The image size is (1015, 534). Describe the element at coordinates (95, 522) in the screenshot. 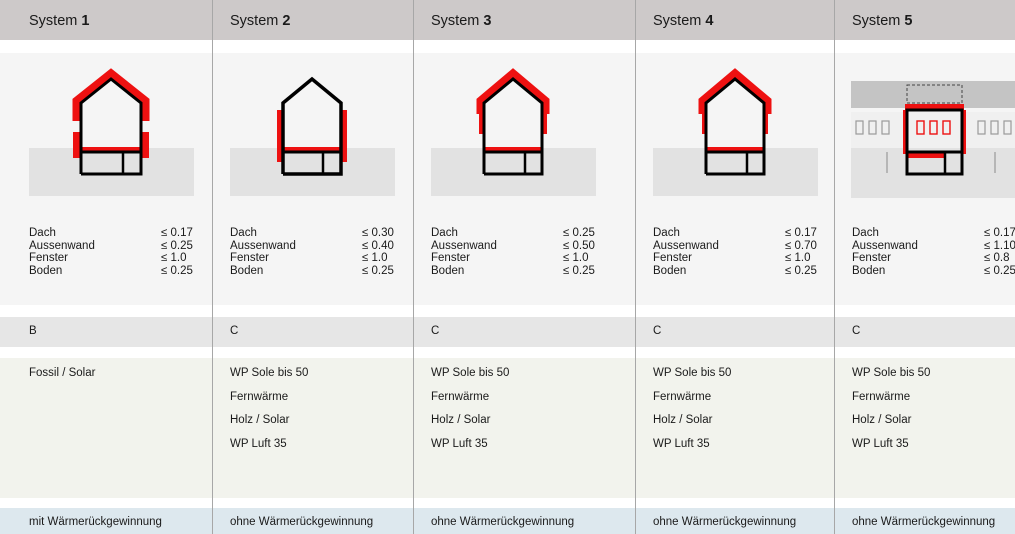

I see `ventilation-text: mit Wärmerückgewinnung` at that location.